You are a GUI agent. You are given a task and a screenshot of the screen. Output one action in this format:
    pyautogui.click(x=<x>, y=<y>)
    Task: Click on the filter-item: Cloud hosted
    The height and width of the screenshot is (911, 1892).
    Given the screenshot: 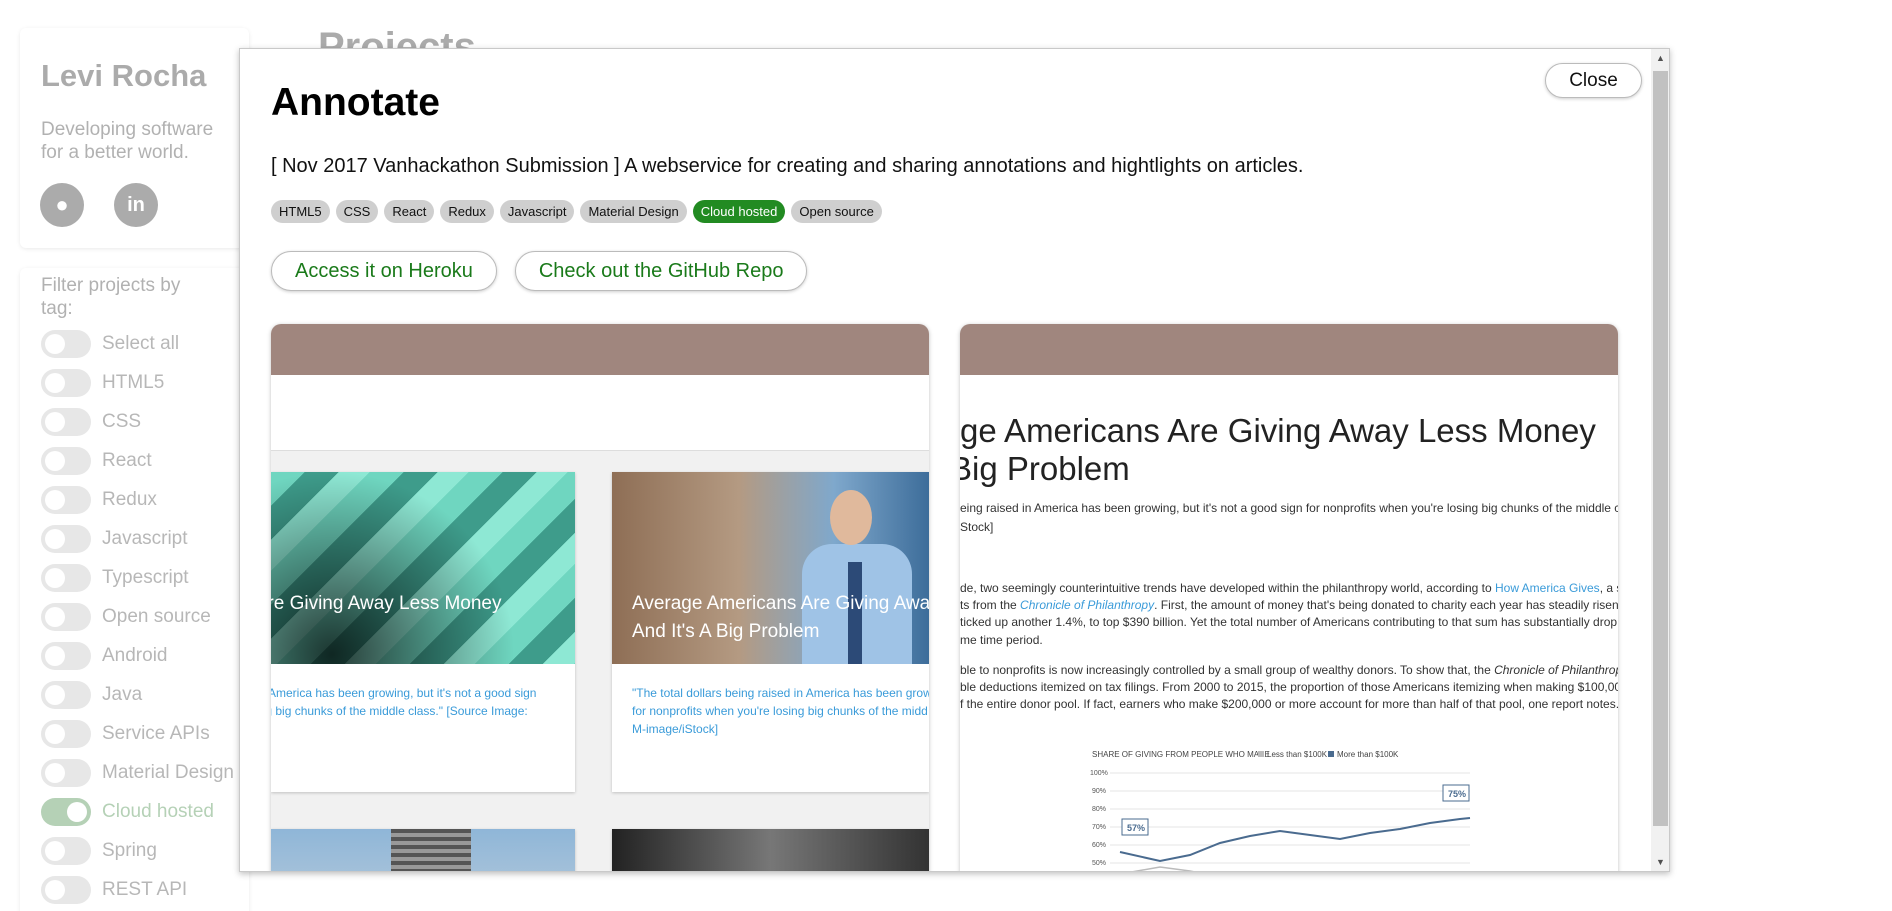 What is the action you would take?
    pyautogui.click(x=137, y=811)
    